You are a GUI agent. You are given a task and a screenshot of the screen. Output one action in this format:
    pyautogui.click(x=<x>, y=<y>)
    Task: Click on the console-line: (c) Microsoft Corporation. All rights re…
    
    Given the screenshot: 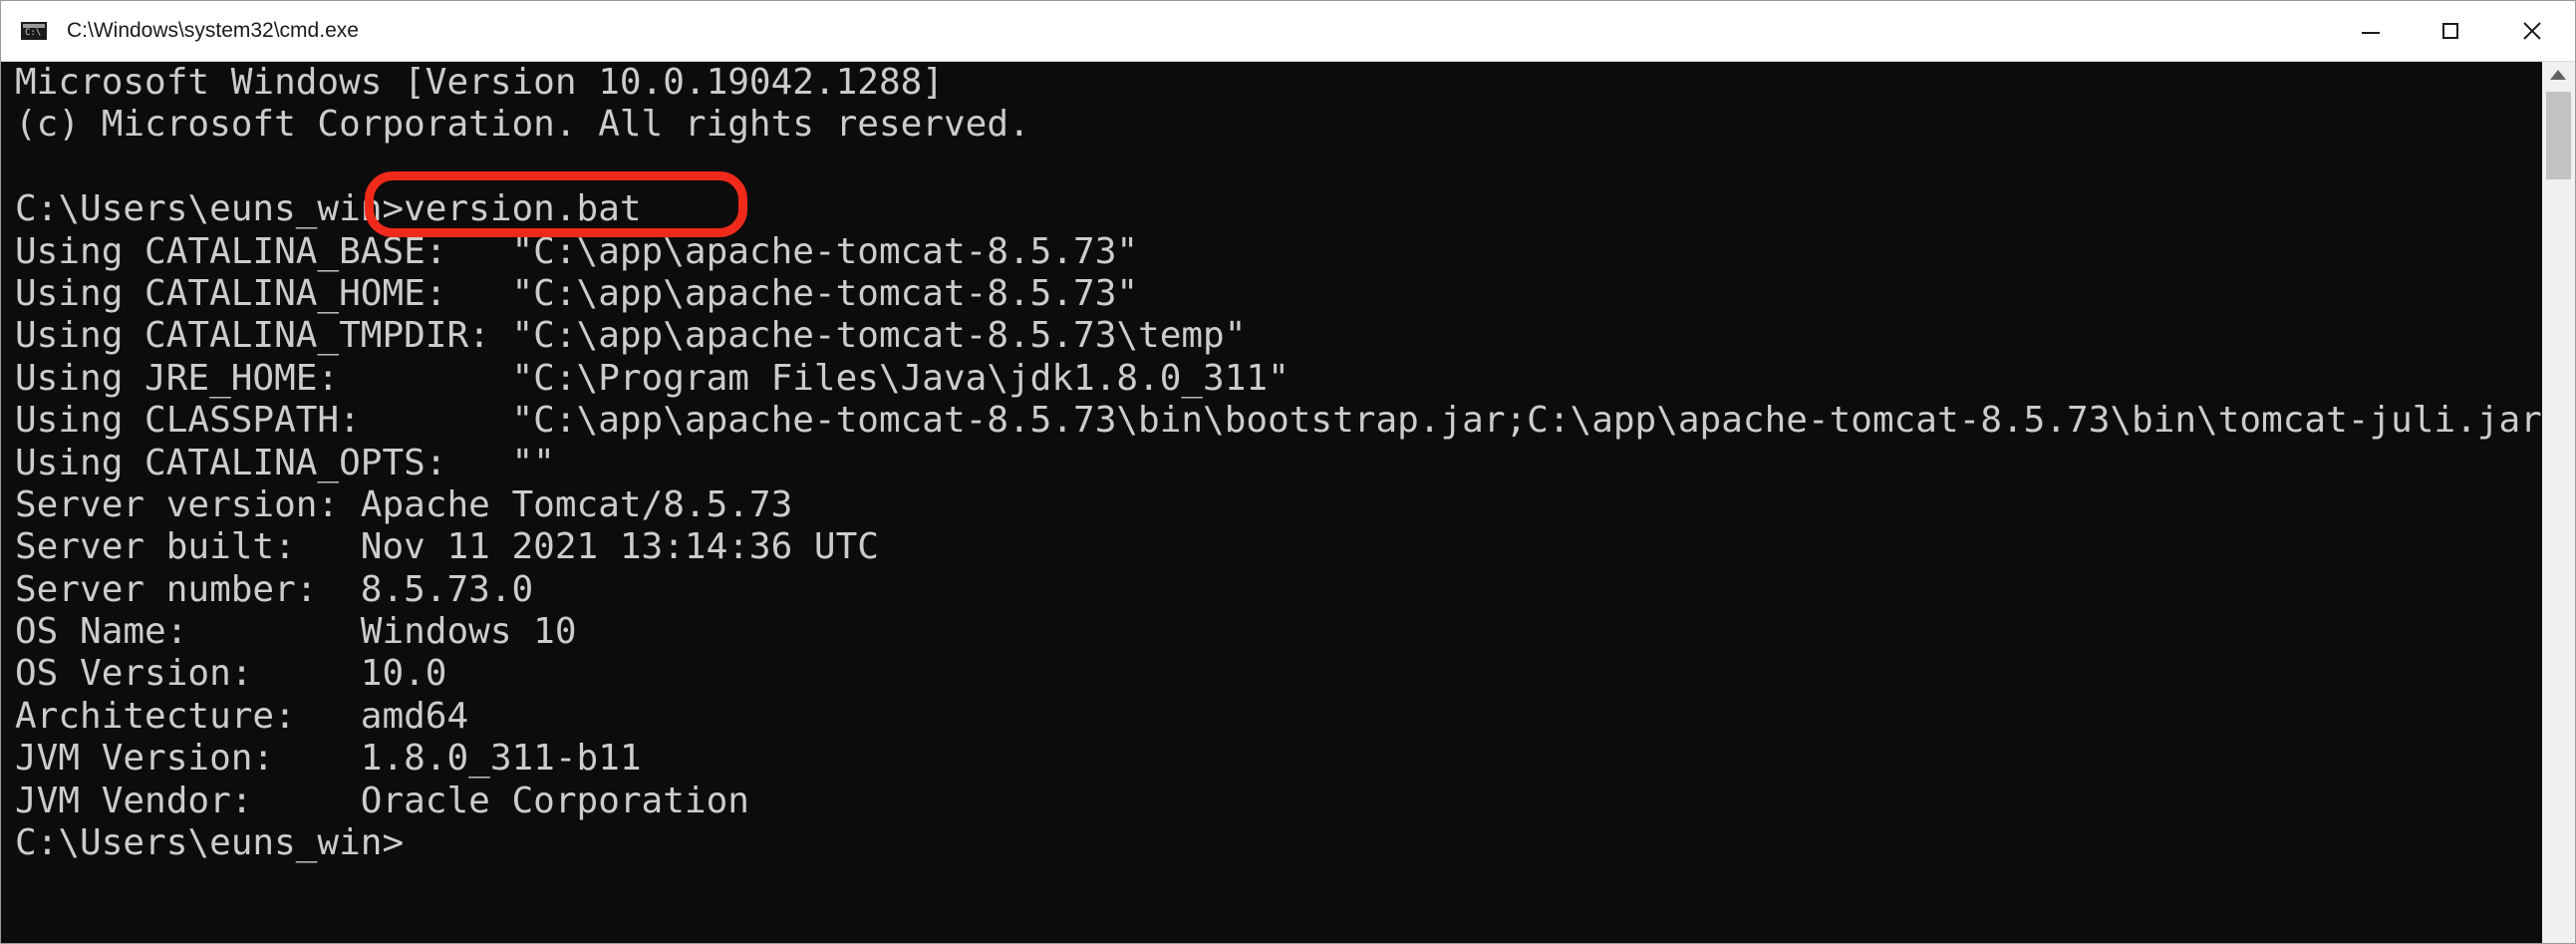 What is the action you would take?
    pyautogui.click(x=522, y=125)
    